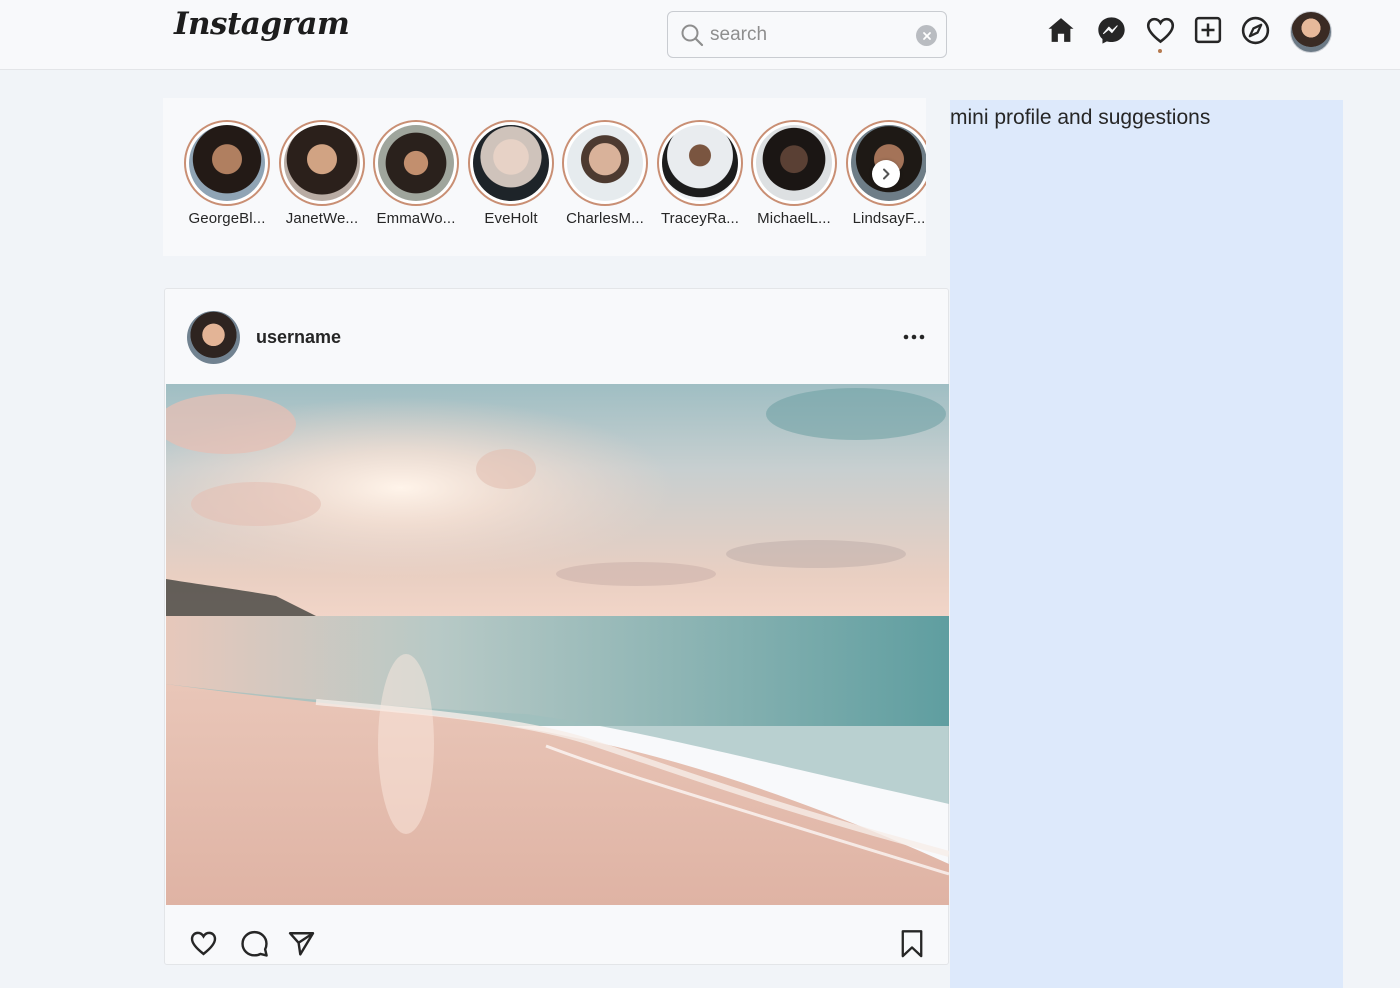 This screenshot has height=988, width=1400. I want to click on sidebar-placeholder-text: mini profile and suggestions, so click(1080, 117).